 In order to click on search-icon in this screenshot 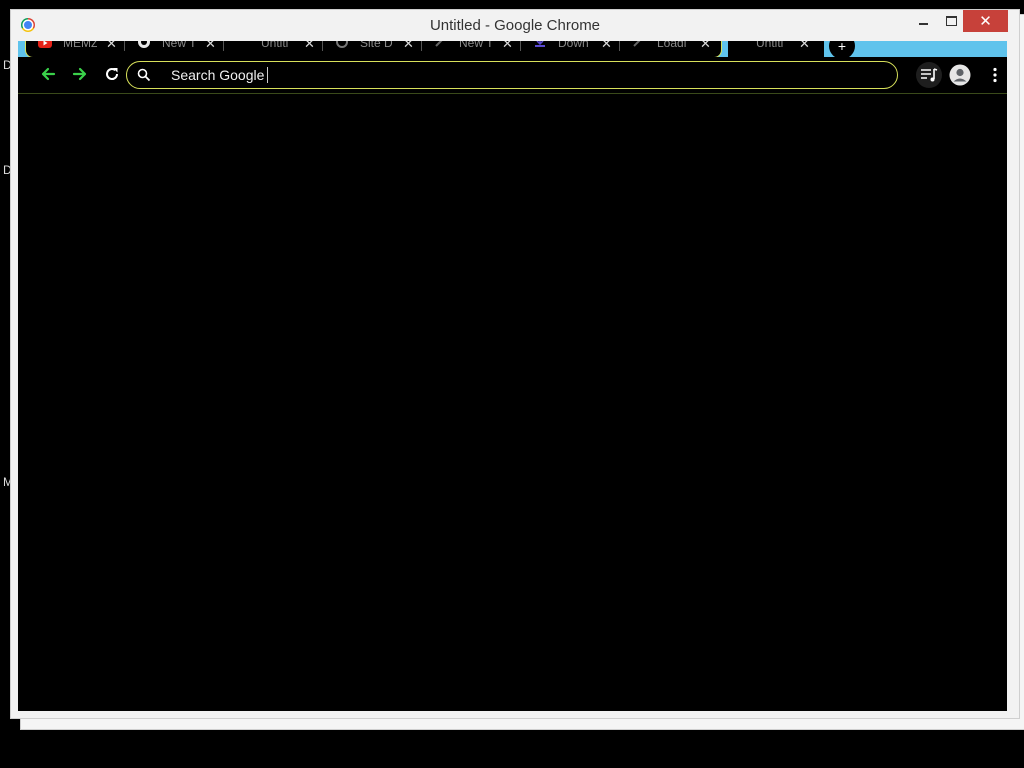, I will do `click(144, 75)`.